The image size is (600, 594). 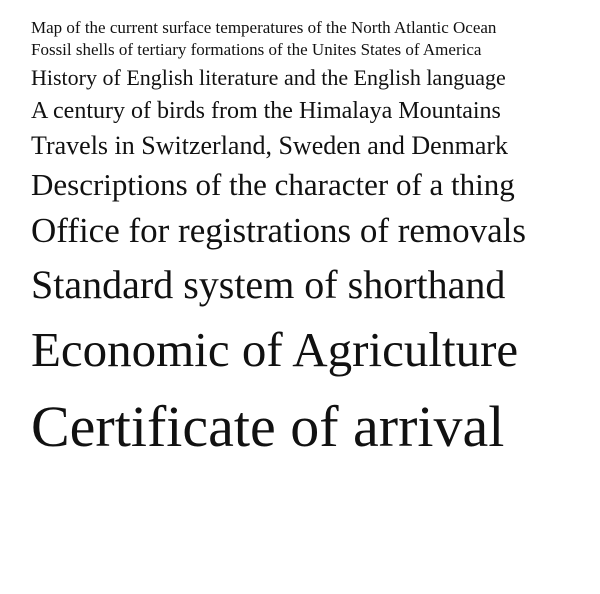 What do you see at coordinates (275, 350) in the screenshot?
I see `specimen-line: Economic of Agriculture` at bounding box center [275, 350].